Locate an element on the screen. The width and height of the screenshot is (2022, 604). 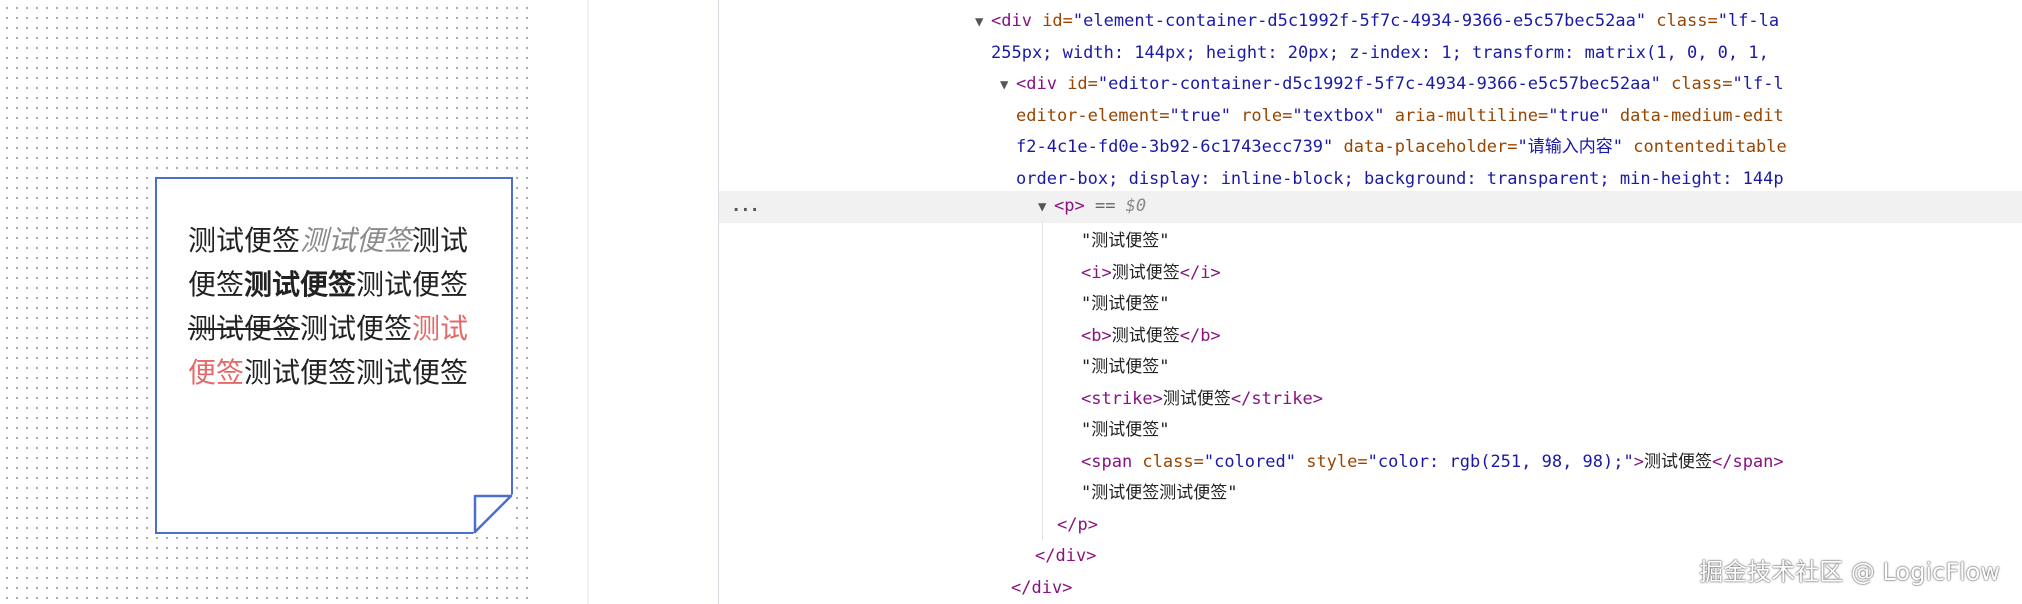
tag: <b> is located at coordinates (1096, 335).